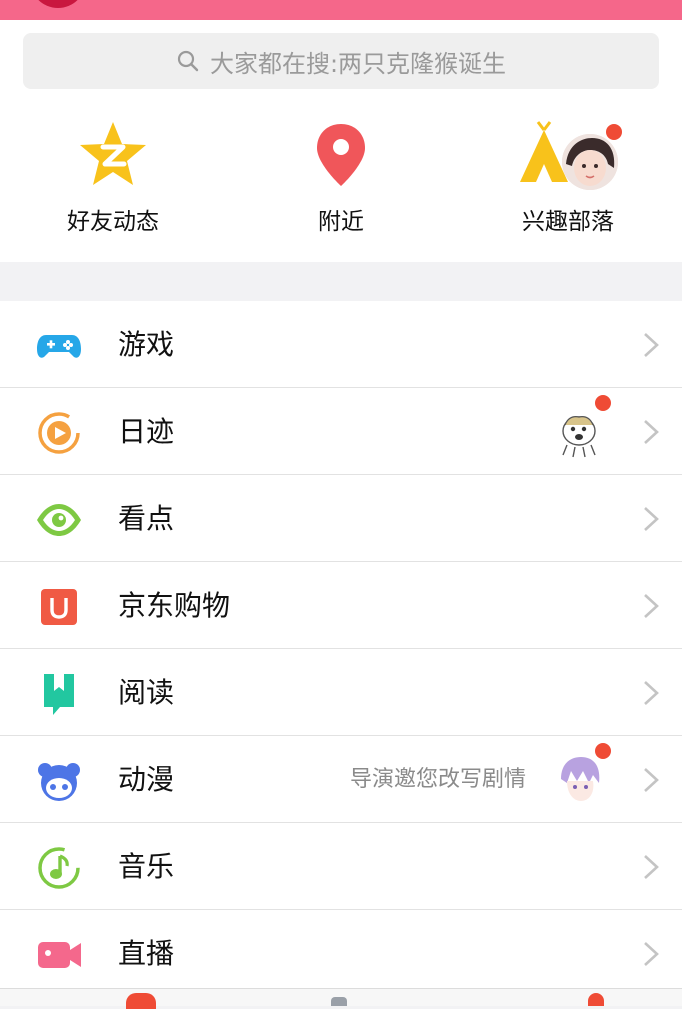 The image size is (682, 1009). Describe the element at coordinates (146, 866) in the screenshot. I see `menu-item-label: 音乐` at that location.